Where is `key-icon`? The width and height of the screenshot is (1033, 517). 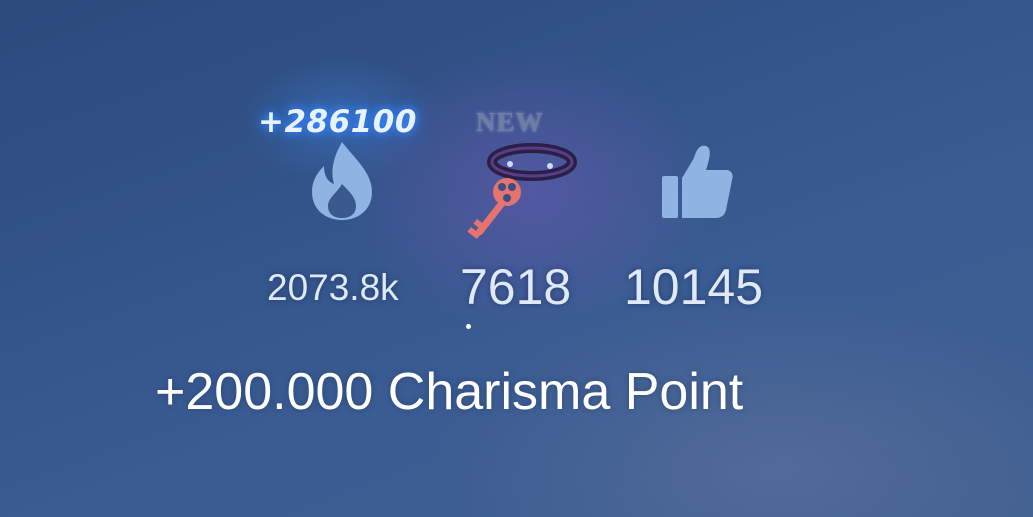 key-icon is located at coordinates (522, 191).